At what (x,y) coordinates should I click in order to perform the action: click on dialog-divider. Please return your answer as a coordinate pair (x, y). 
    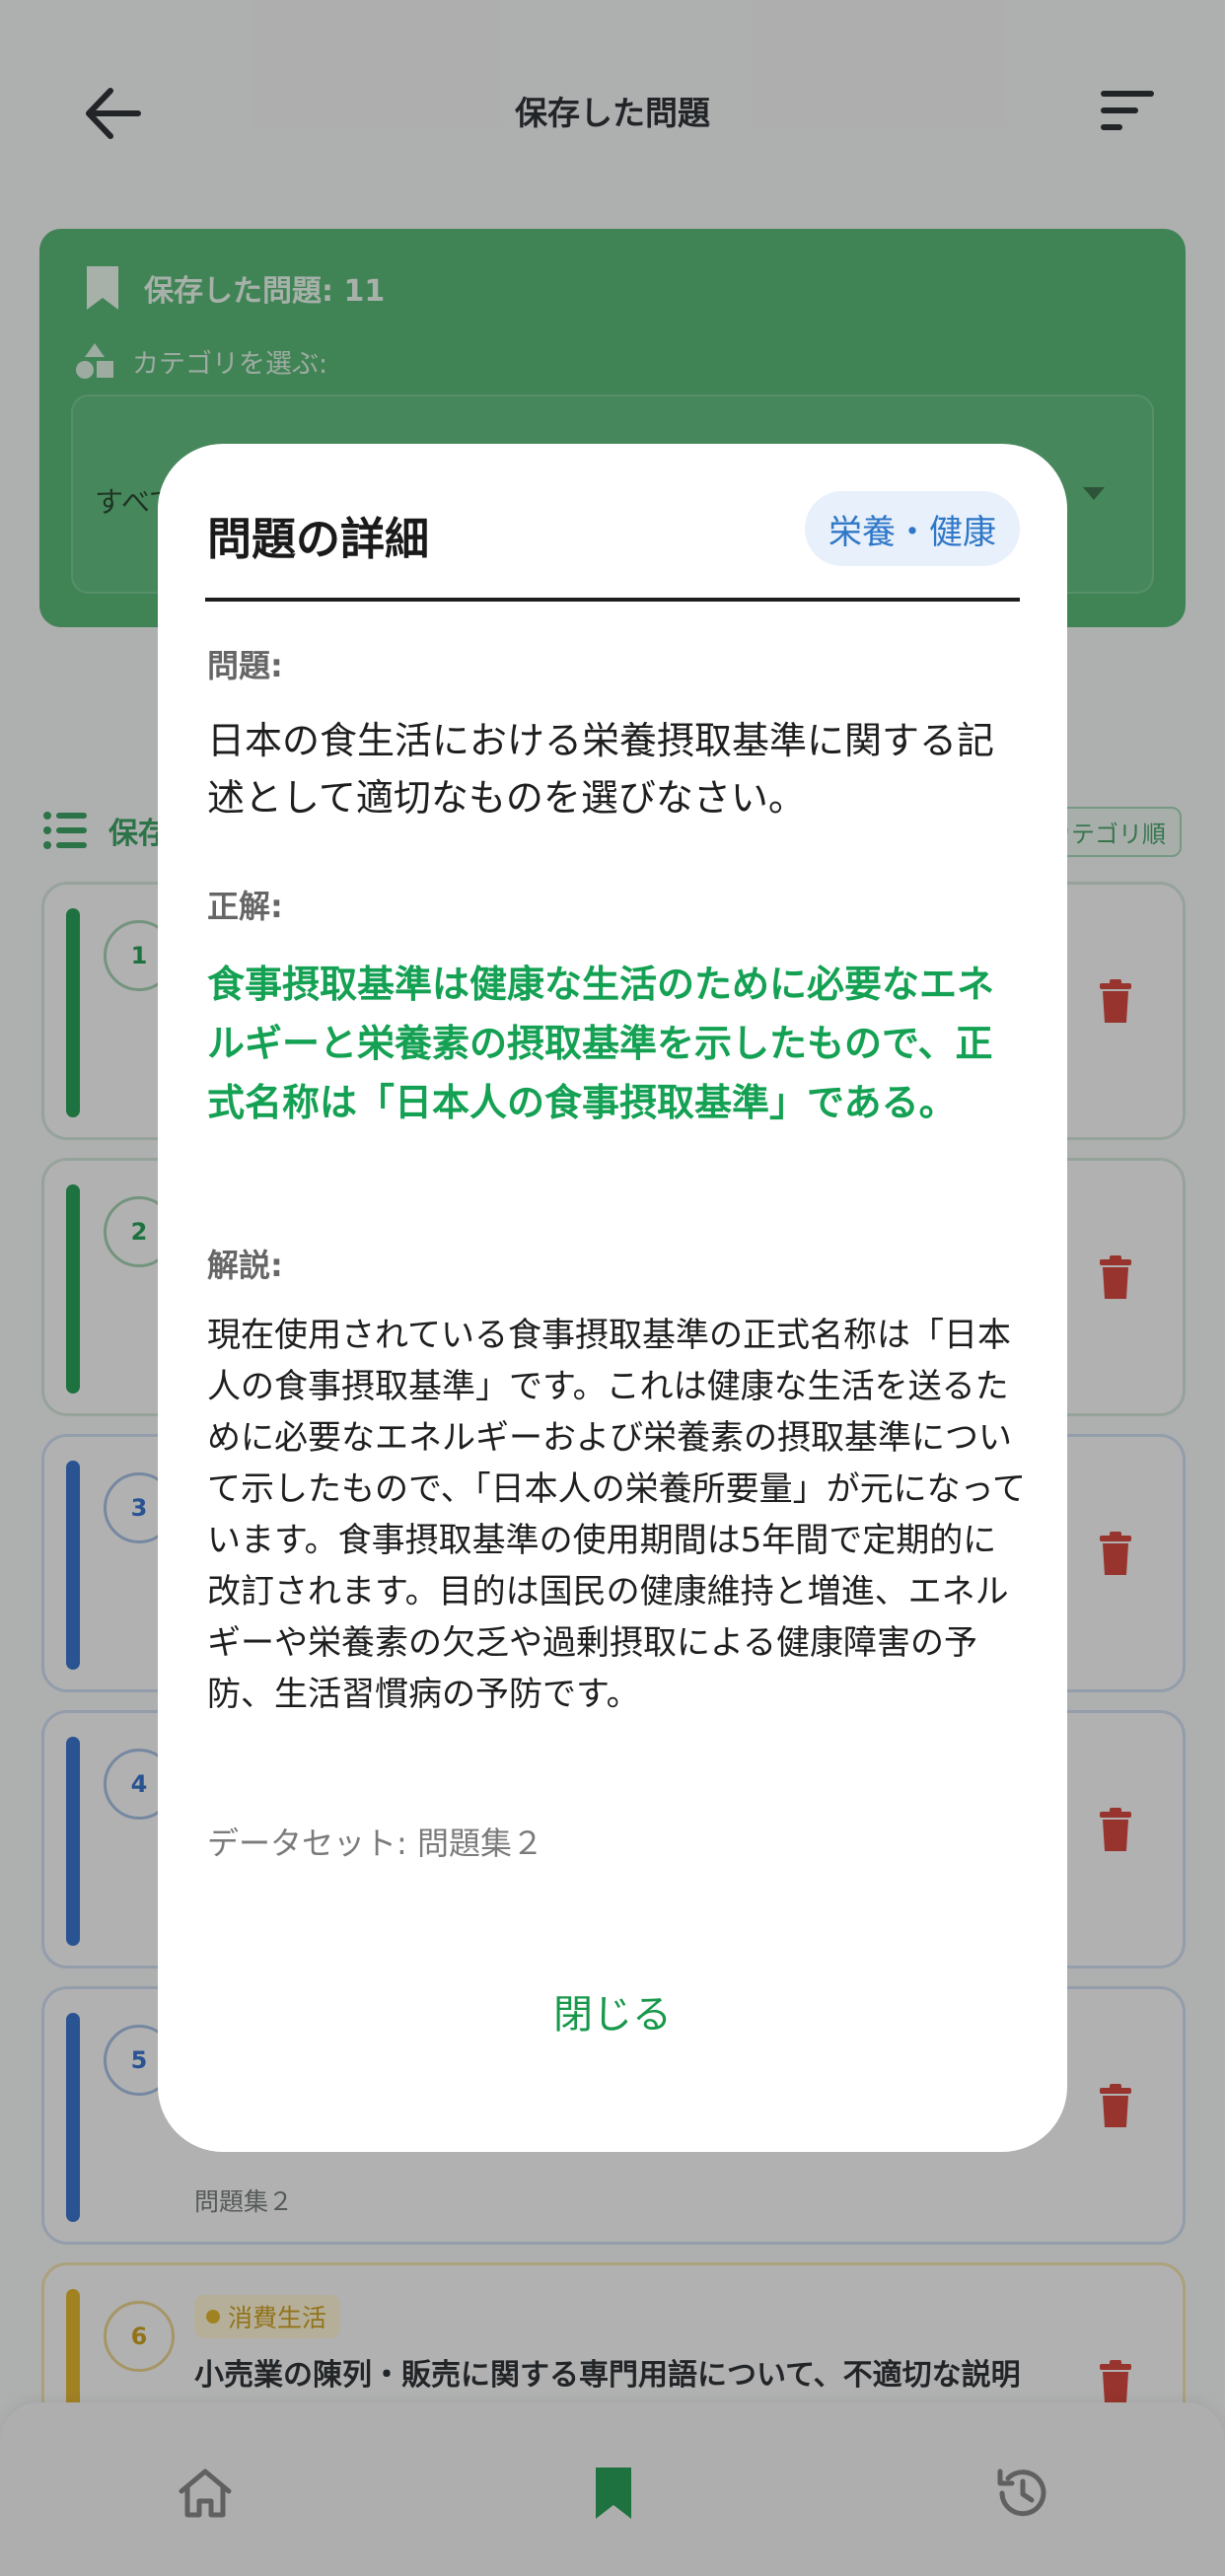
    Looking at the image, I should click on (612, 600).